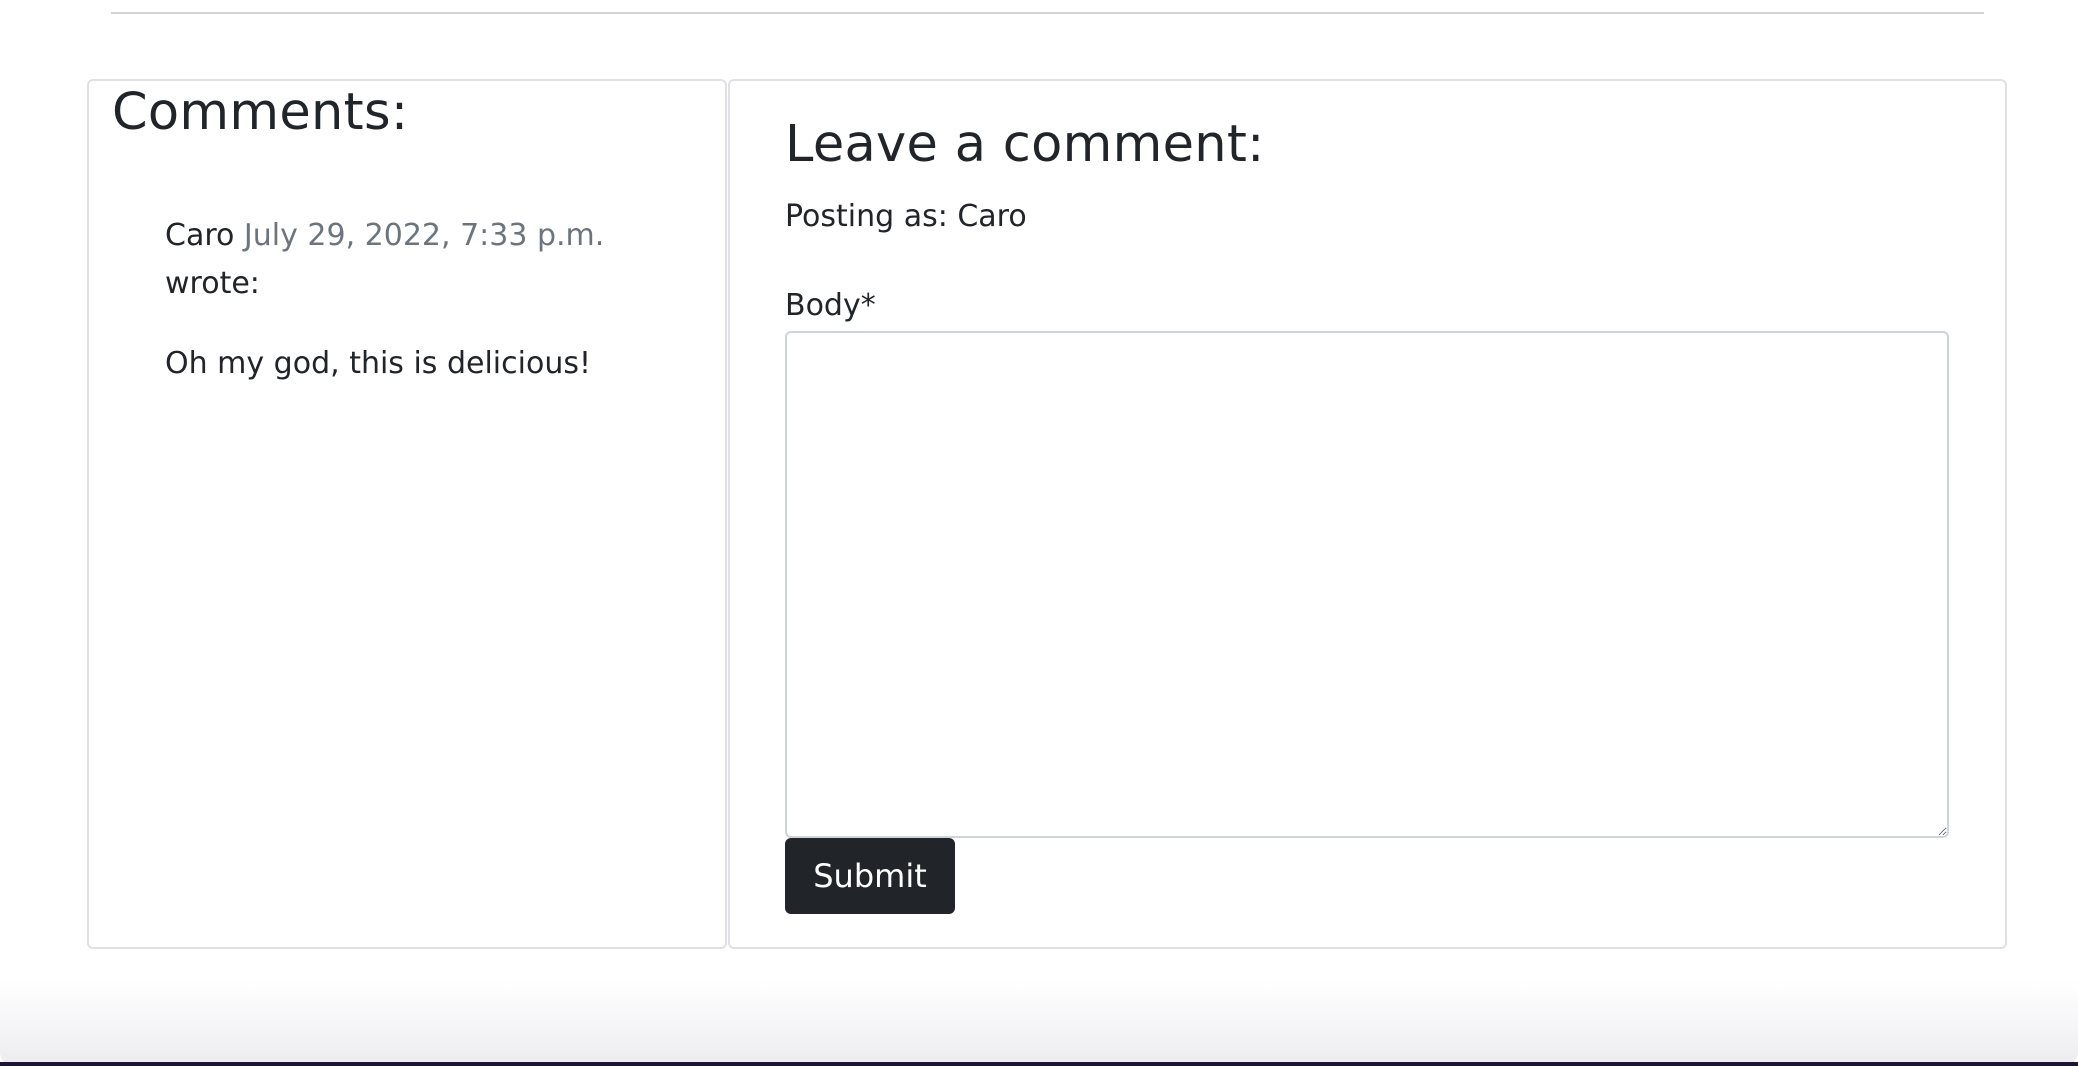  I want to click on comment-meta: Caro July 29, 2022, 7:33 p.m. wrote:, so click(400, 260).